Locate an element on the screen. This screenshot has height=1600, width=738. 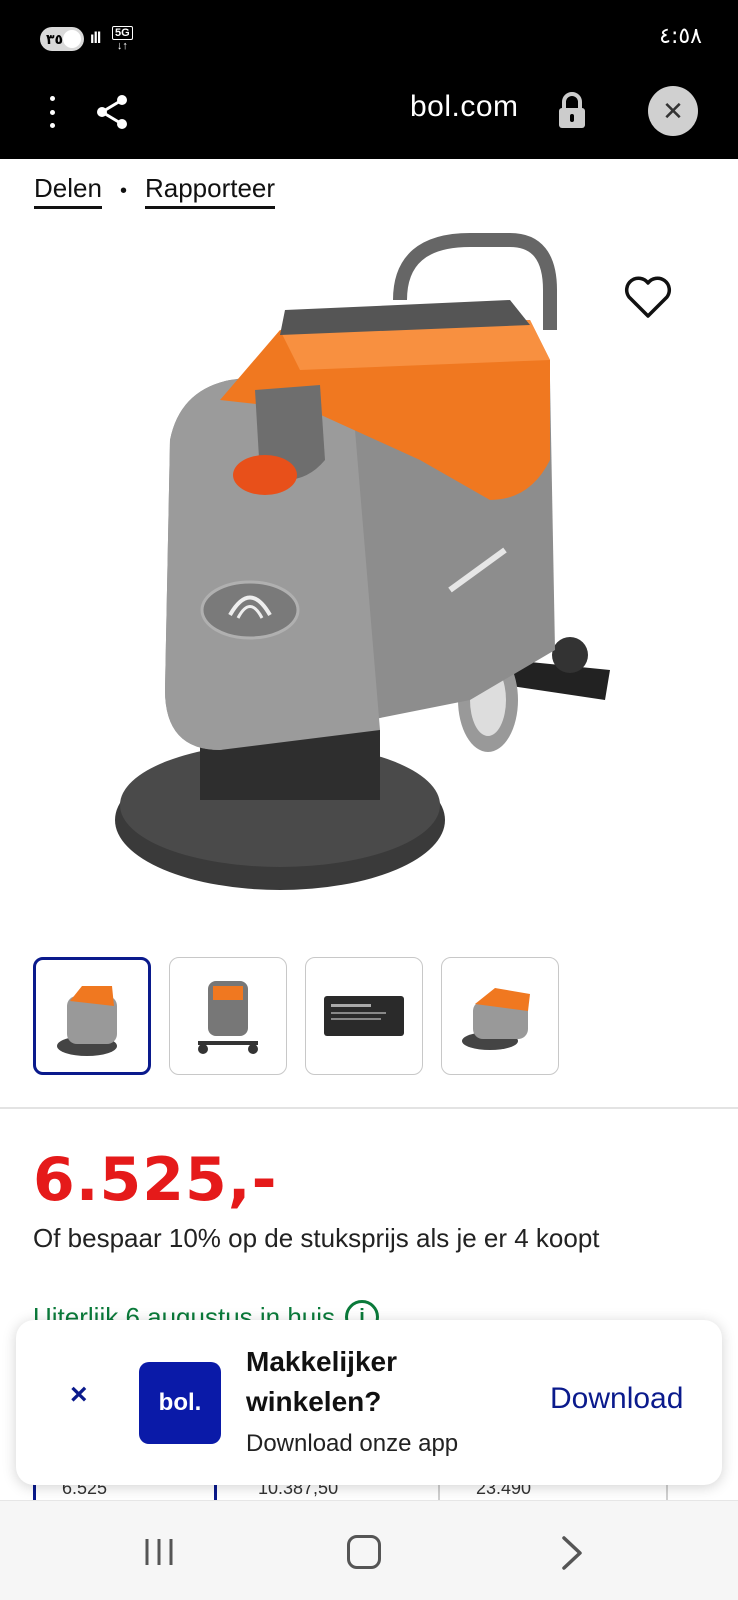
more-vert-icon is located at coordinates (52, 112).